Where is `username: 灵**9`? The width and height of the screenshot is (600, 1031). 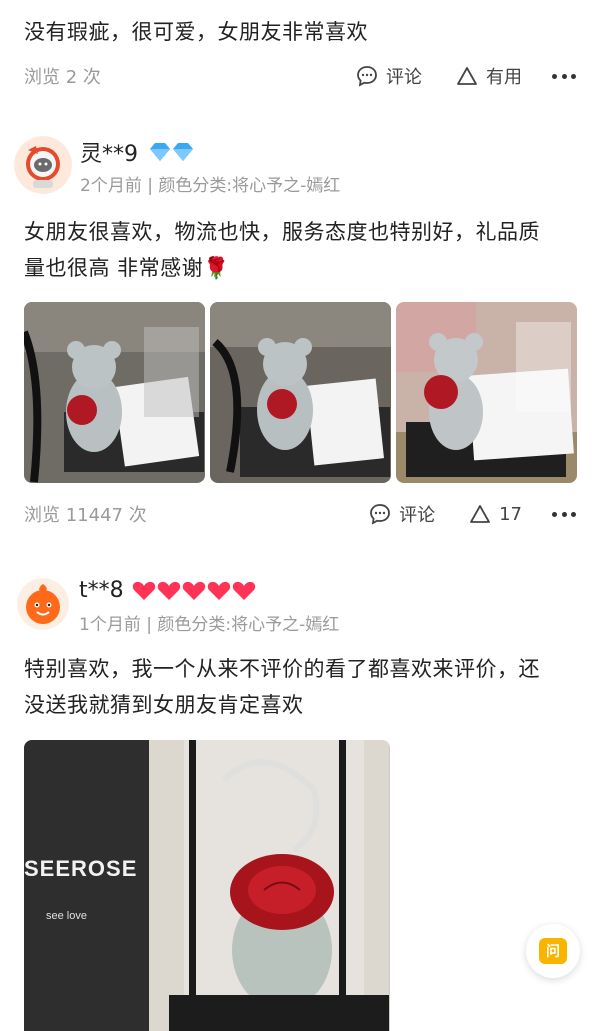 username: 灵**9 is located at coordinates (109, 152).